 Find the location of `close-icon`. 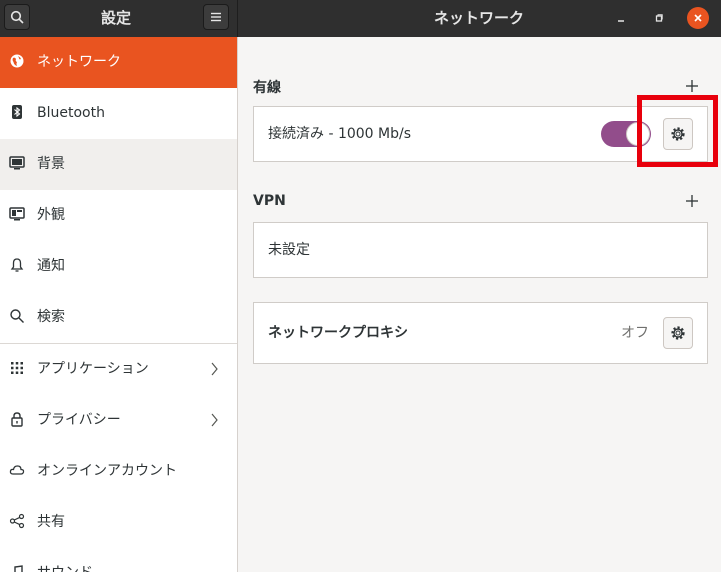

close-icon is located at coordinates (698, 18).